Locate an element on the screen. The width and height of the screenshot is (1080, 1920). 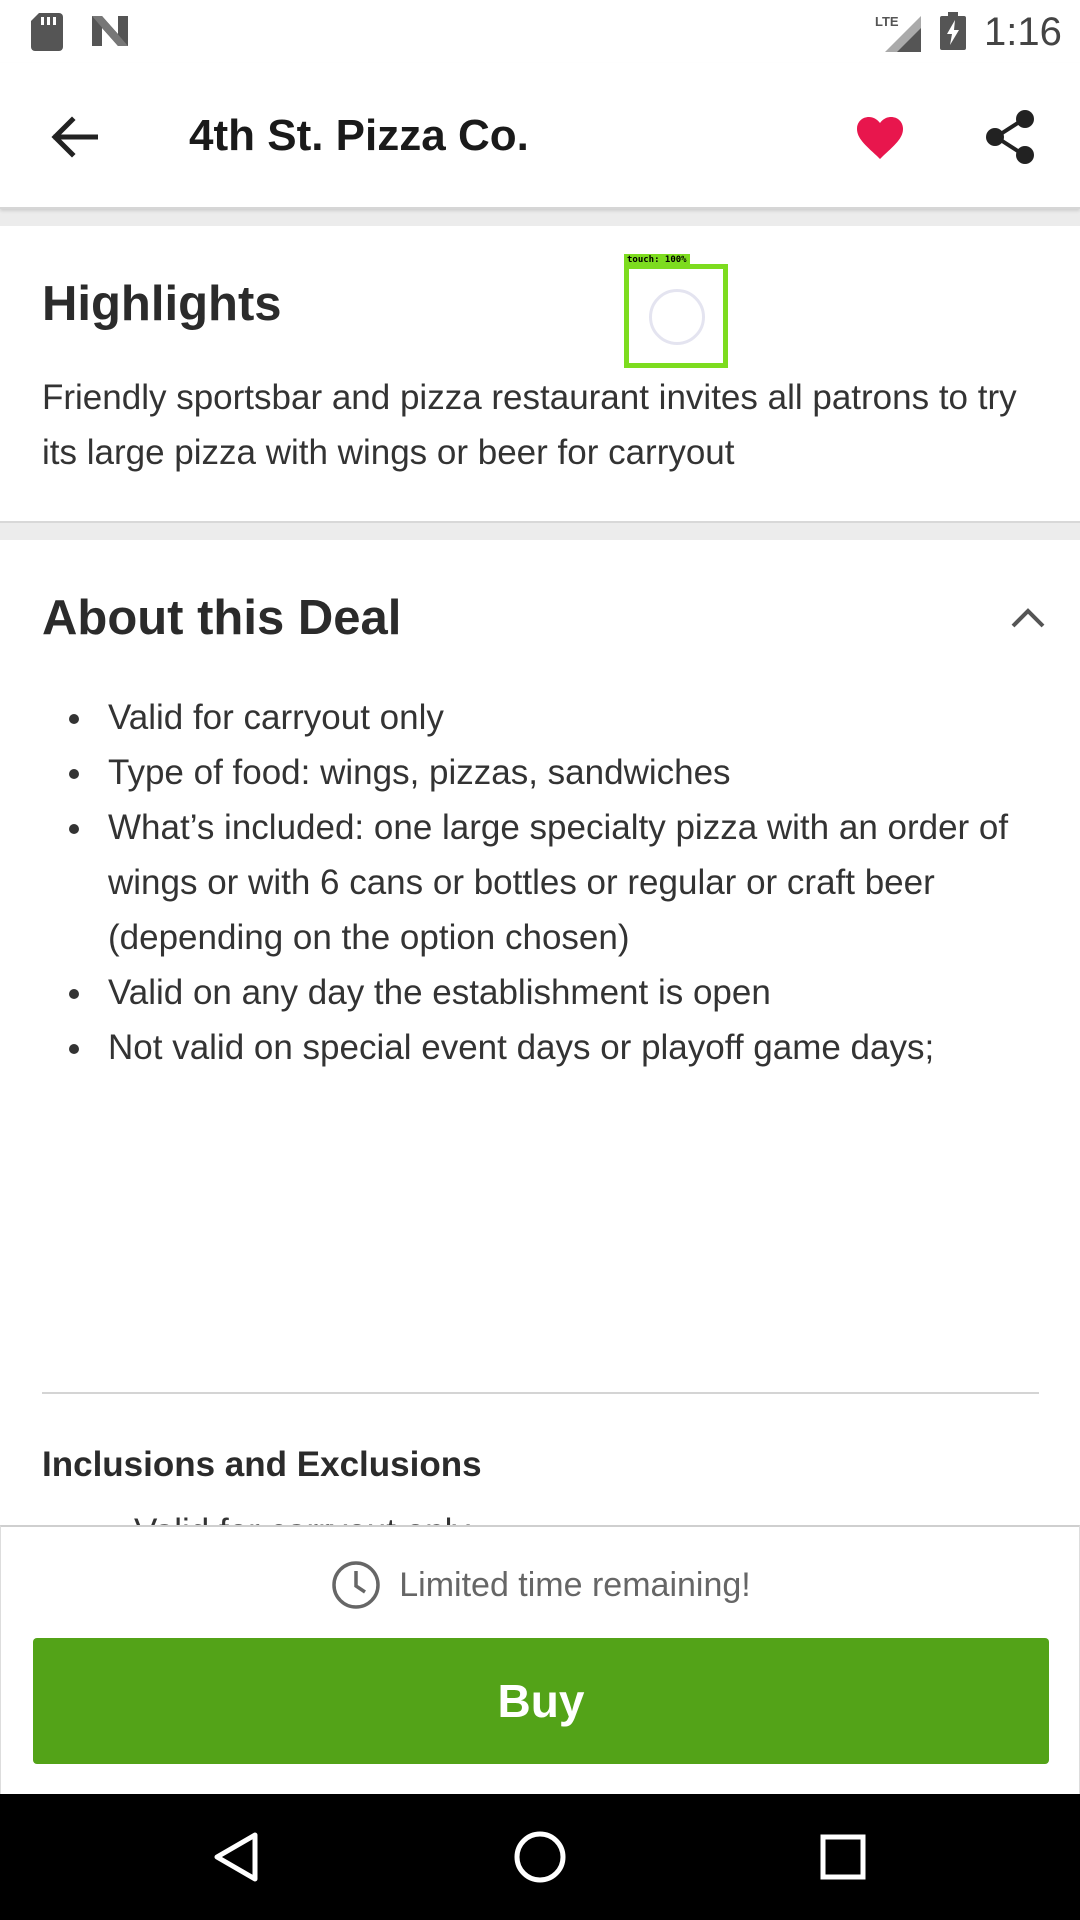
page-title: 4th St. Pizza Co. is located at coordinates (359, 135).